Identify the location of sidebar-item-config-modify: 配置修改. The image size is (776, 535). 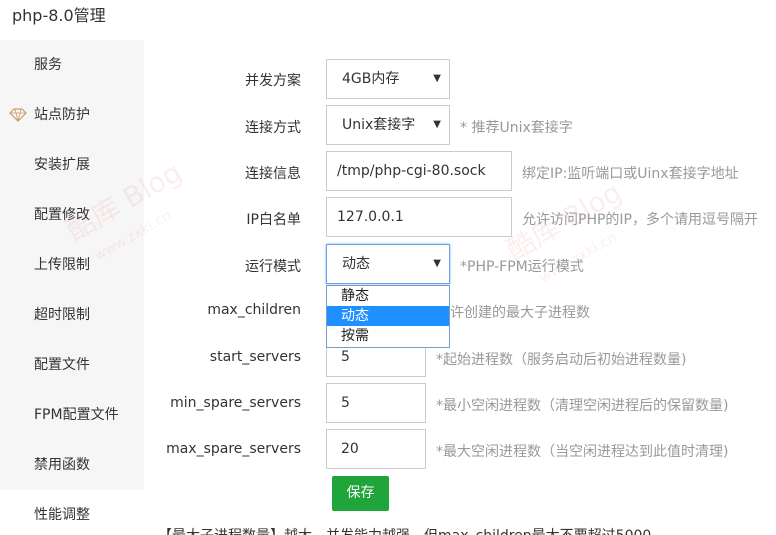
(72, 215).